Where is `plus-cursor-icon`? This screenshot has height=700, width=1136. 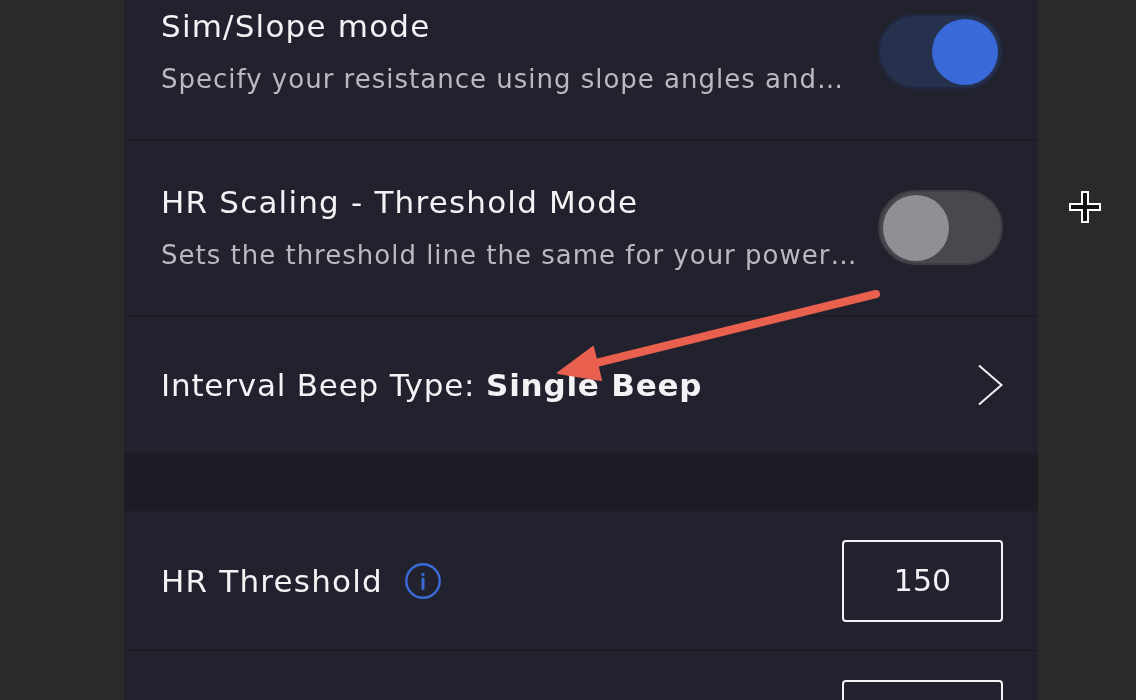 plus-cursor-icon is located at coordinates (1085, 207).